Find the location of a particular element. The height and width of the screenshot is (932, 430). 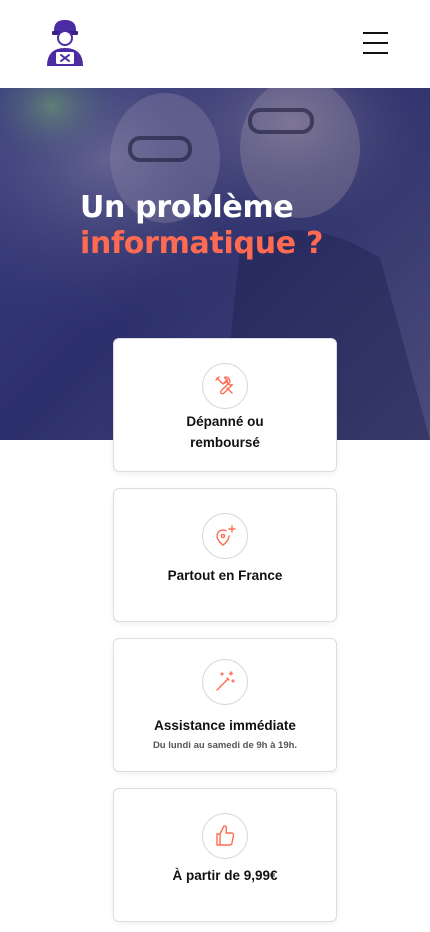

hero-title: Un problème informatique ? is located at coordinates (201, 226).